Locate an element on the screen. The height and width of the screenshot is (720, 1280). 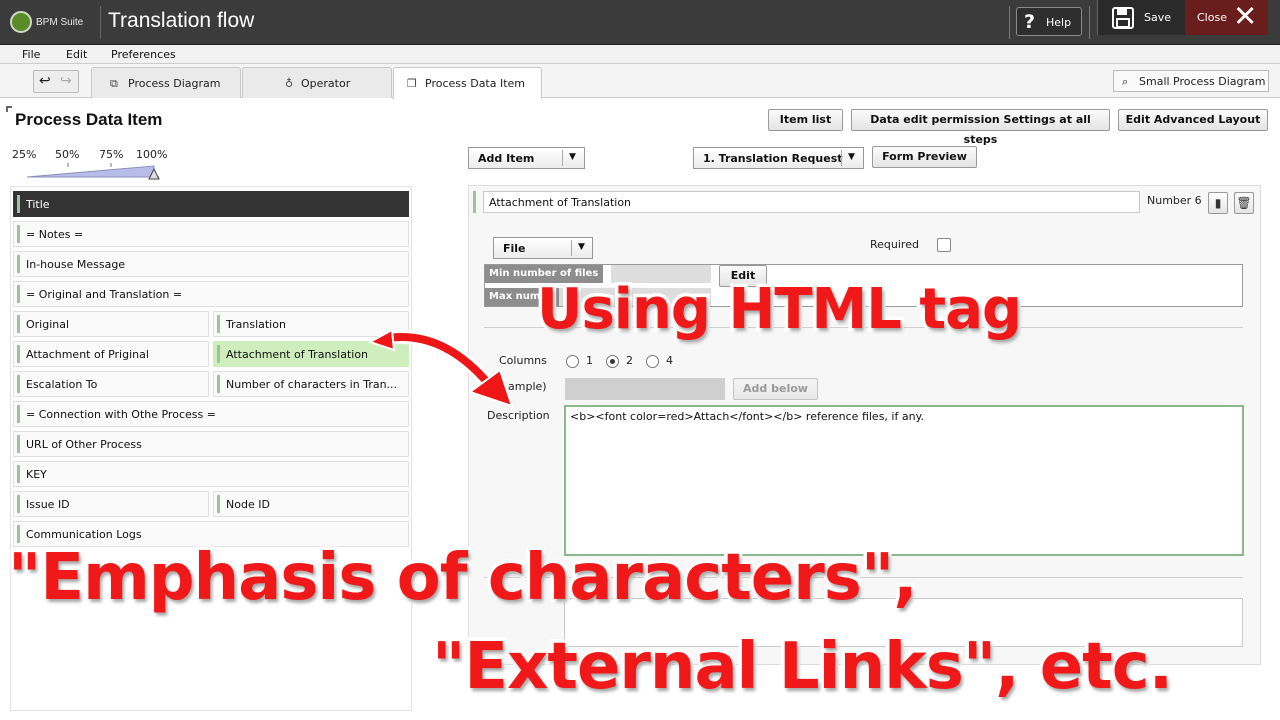
annotation-html-tag: Using HTML tag is located at coordinates (779, 310).